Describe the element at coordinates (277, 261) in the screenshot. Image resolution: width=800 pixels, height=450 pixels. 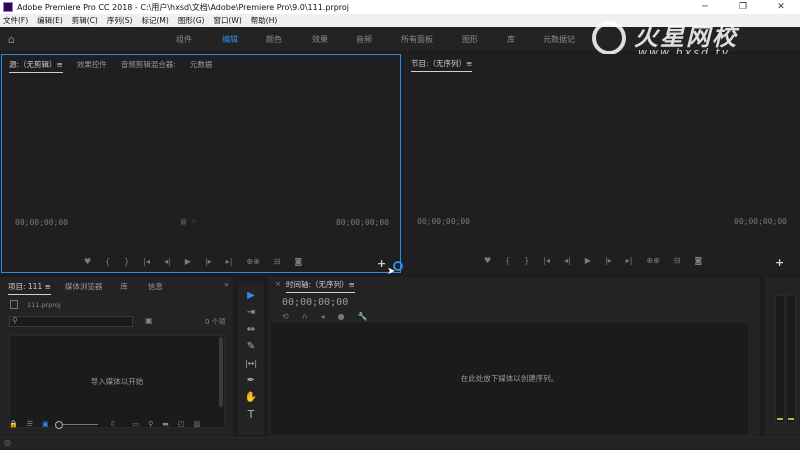
I see `overwrite-icon: ⊟` at that location.